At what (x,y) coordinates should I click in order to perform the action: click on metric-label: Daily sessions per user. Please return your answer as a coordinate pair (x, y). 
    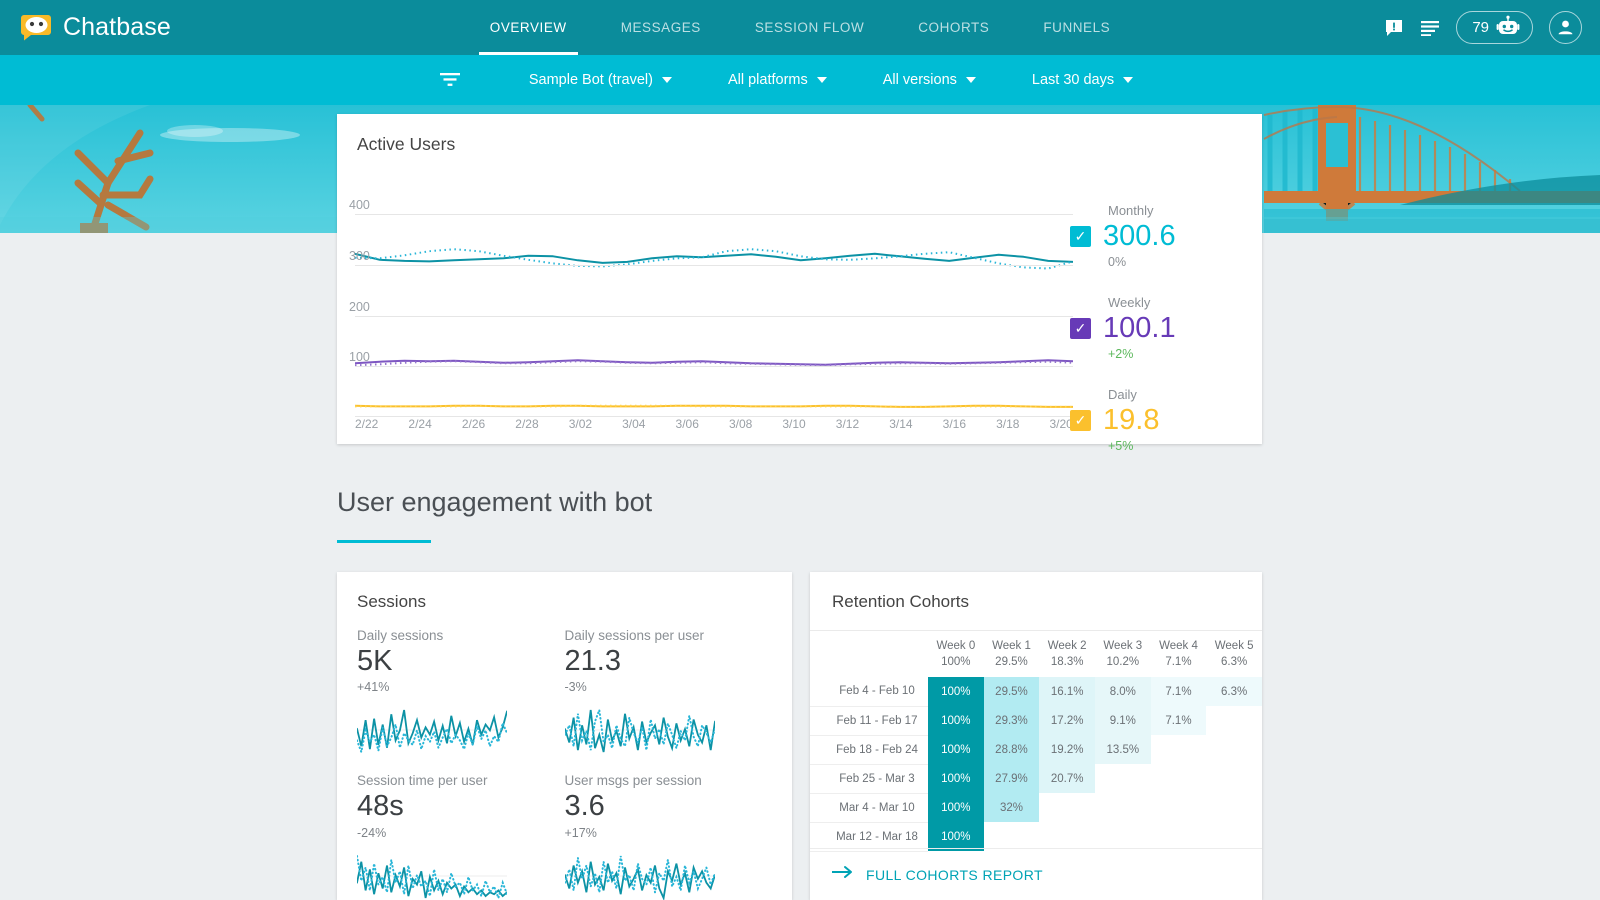
    Looking at the image, I should click on (634, 635).